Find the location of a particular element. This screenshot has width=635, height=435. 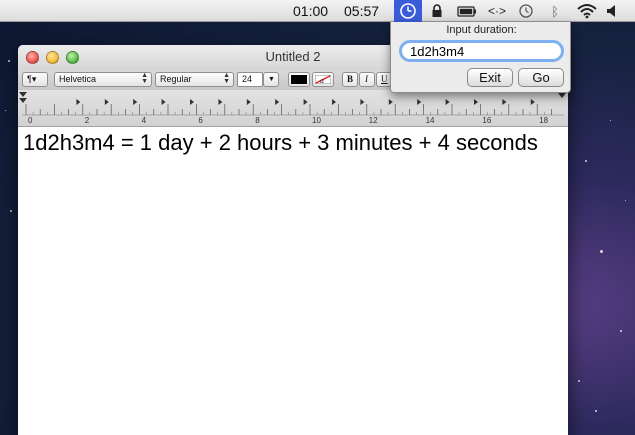

ruler-number: 8 is located at coordinates (257, 120).